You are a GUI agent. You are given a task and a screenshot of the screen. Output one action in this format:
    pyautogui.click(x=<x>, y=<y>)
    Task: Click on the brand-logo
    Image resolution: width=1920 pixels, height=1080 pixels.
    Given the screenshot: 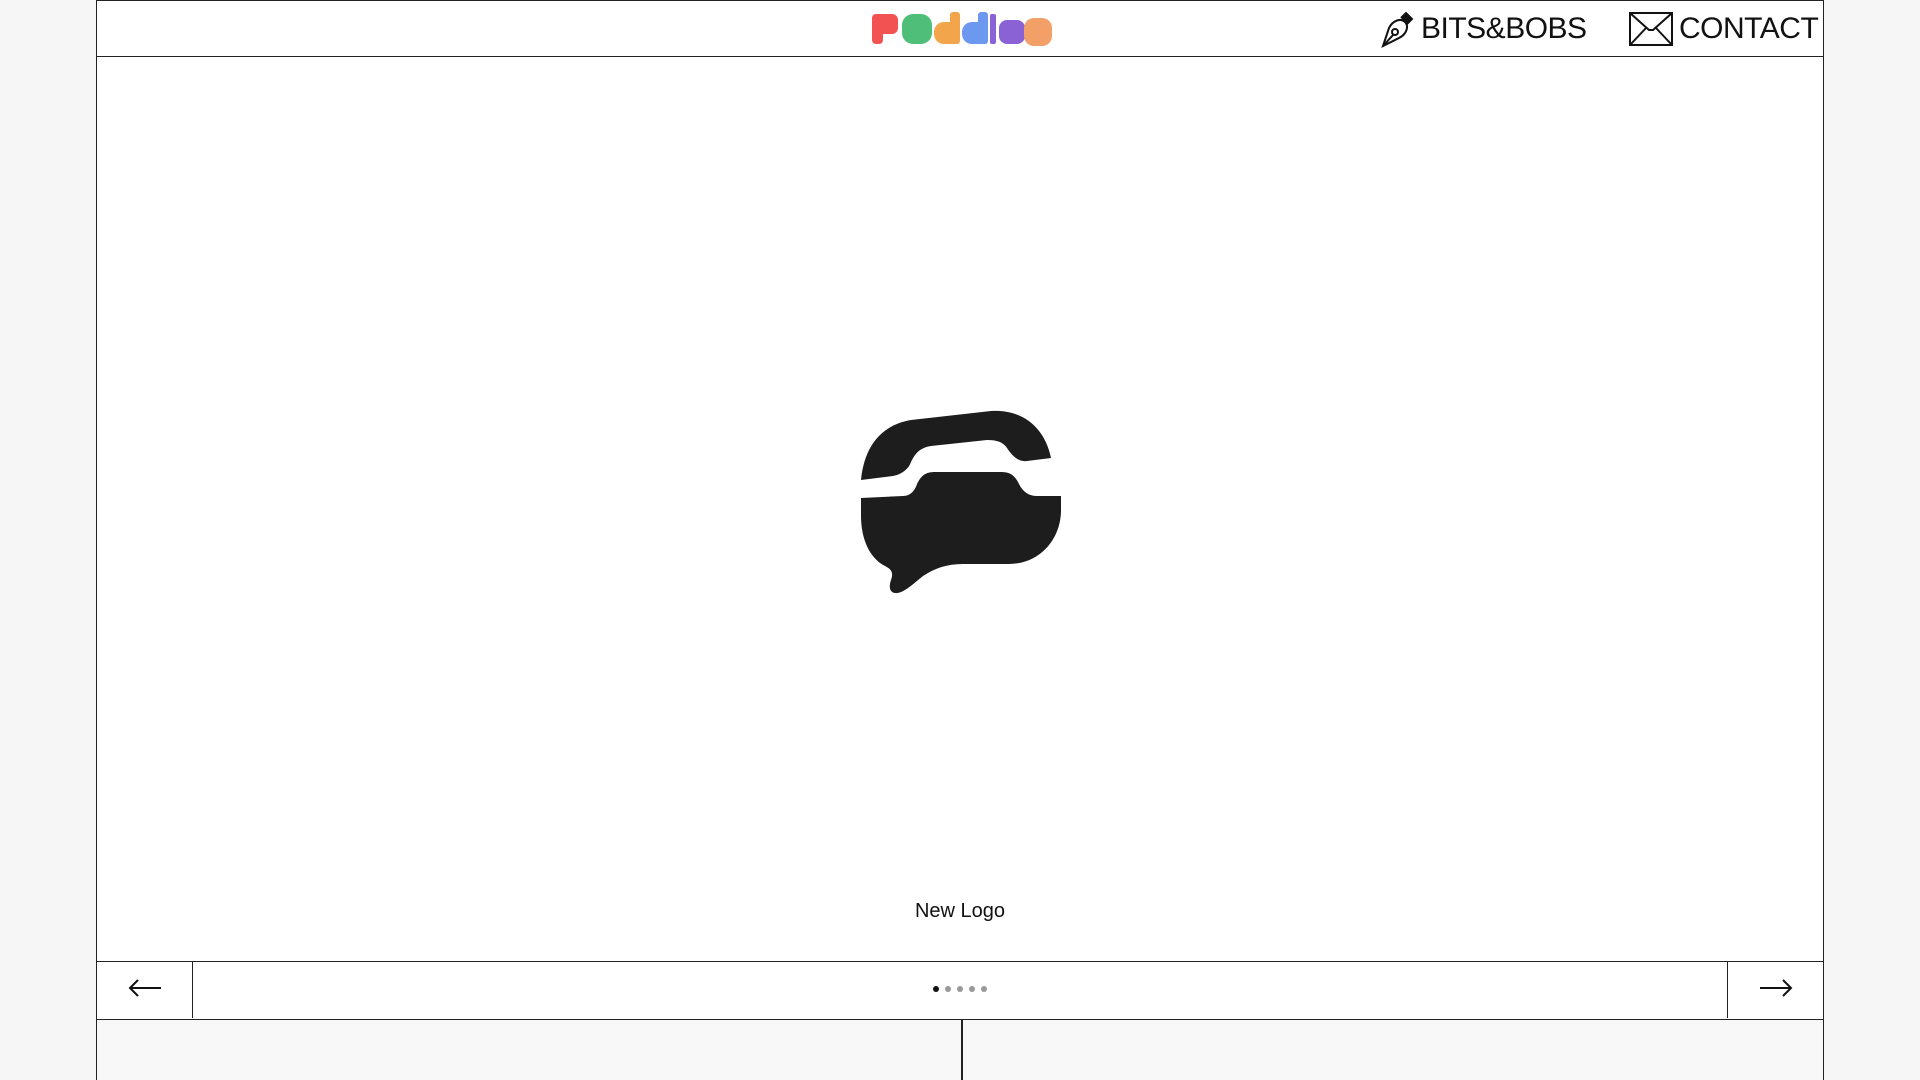 What is the action you would take?
    pyautogui.click(x=962, y=29)
    